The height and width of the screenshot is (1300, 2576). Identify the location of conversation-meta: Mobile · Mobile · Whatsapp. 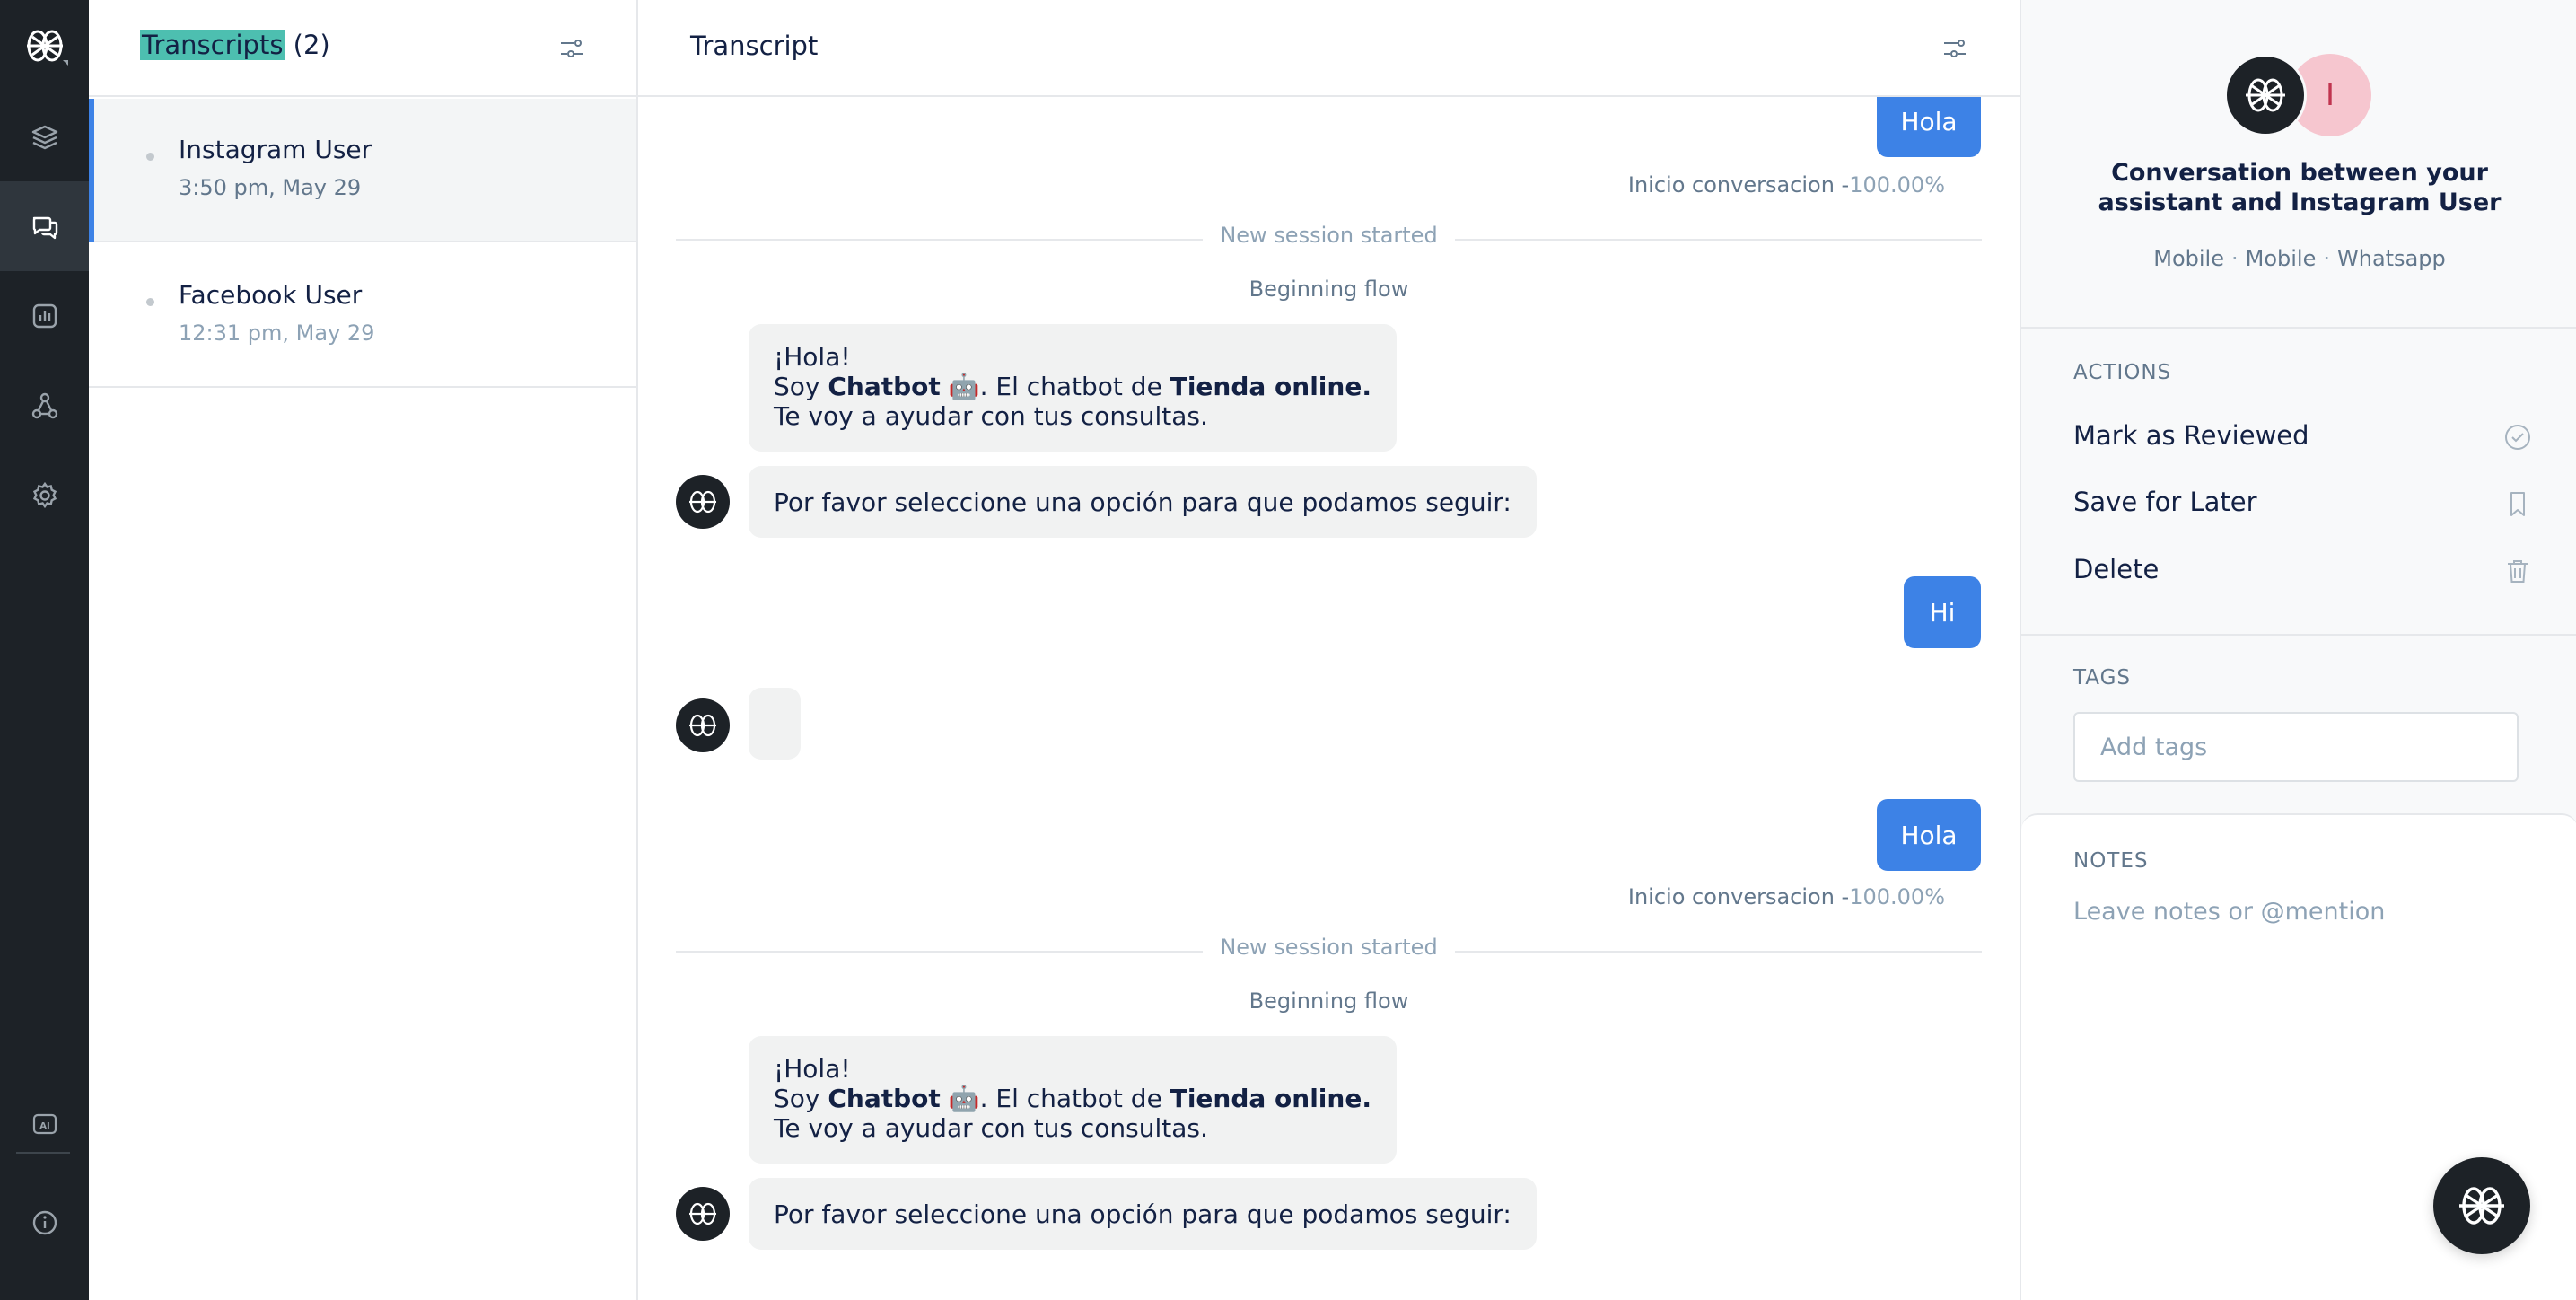
(2299, 258).